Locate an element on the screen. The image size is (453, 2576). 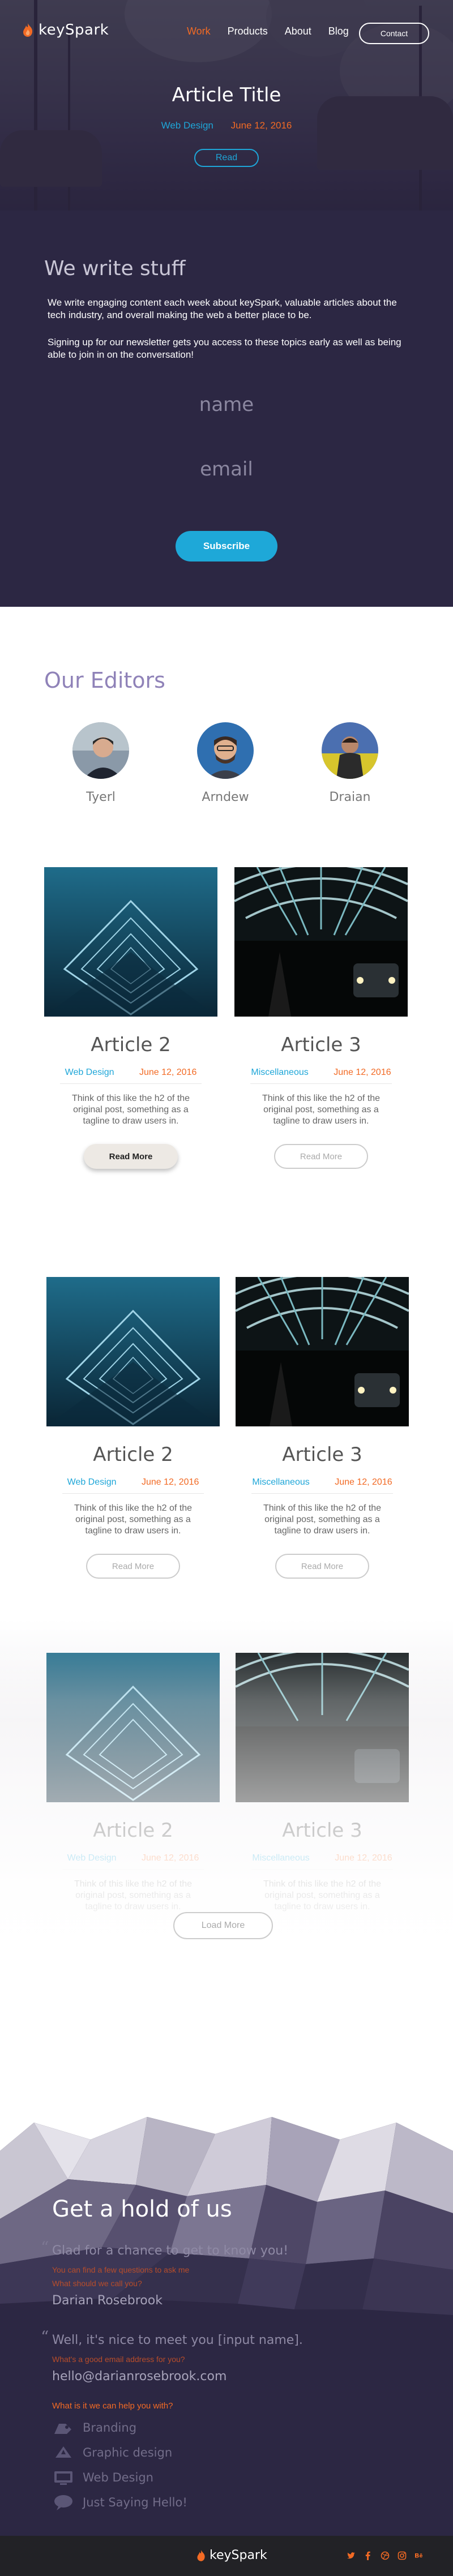
option-graphic-design: Graphic design is located at coordinates (112, 2452).